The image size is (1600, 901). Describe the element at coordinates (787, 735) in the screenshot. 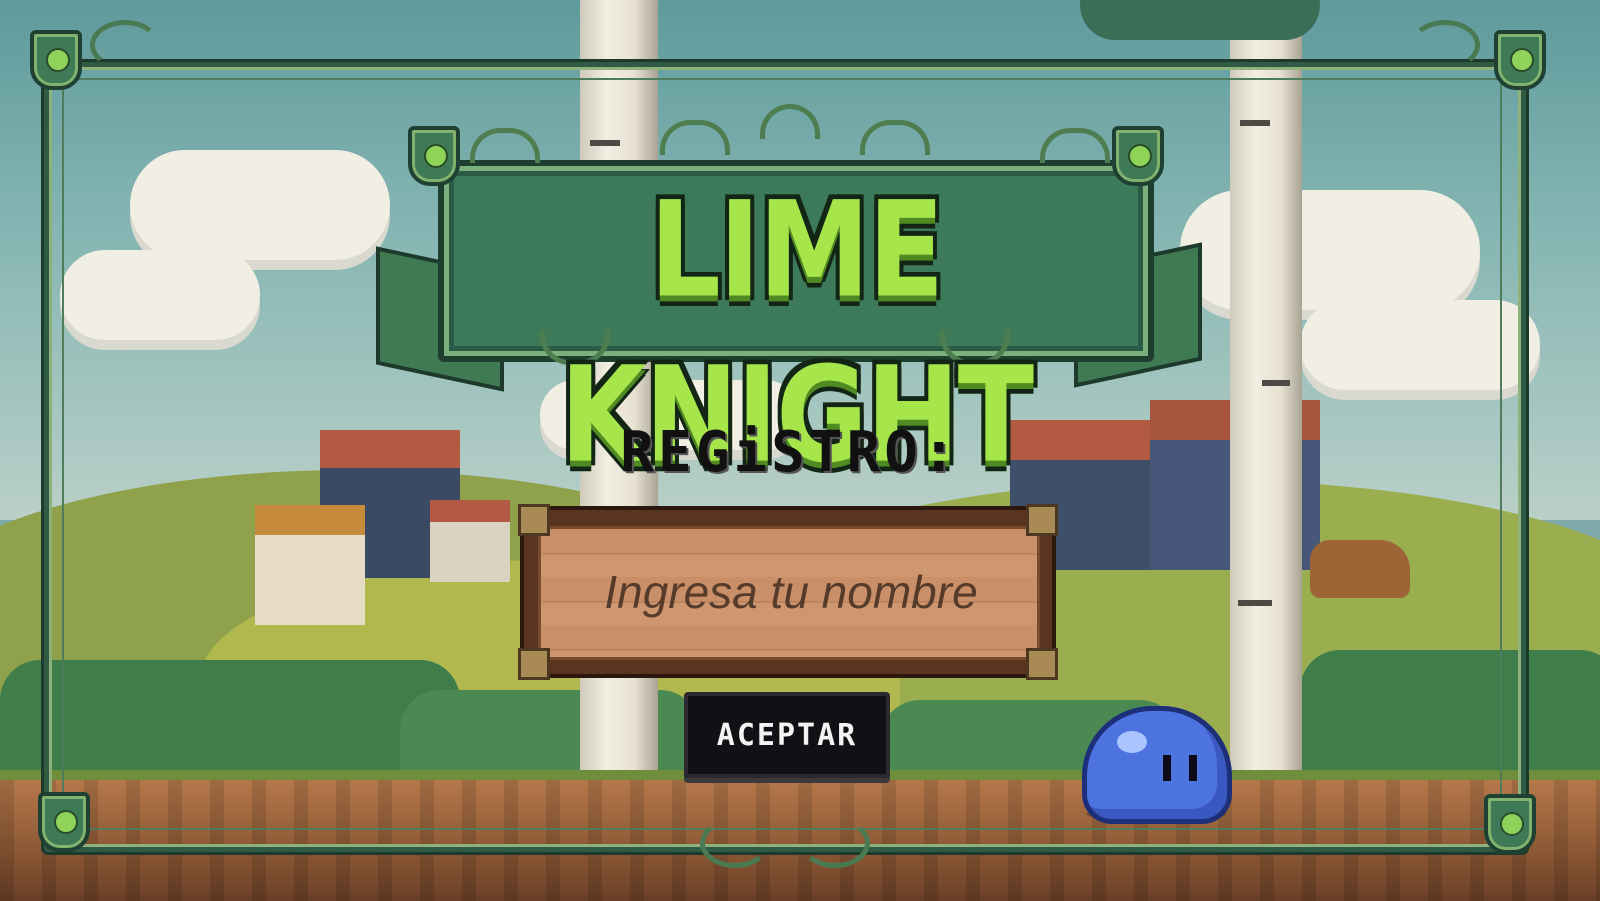

I see `accept-button: ACEPTAR` at that location.